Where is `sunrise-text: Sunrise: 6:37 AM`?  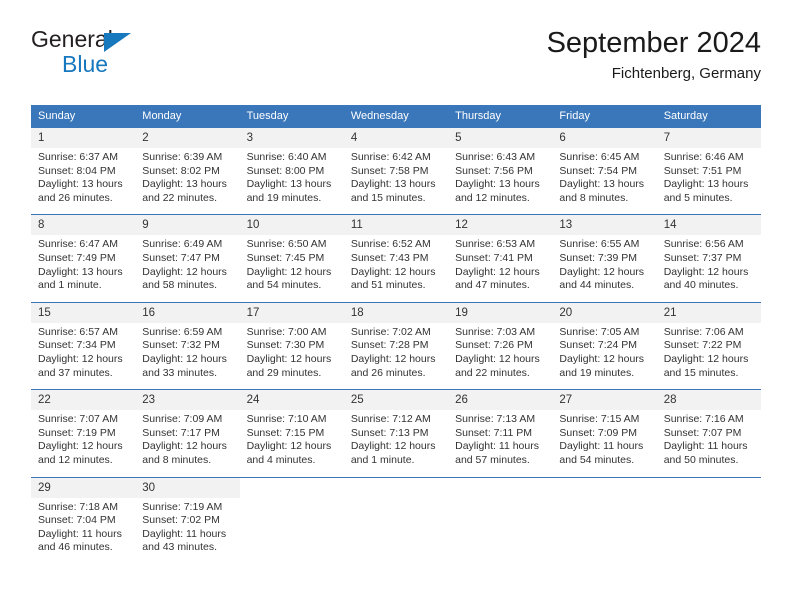
sunrise-text: Sunrise: 6:37 AM is located at coordinates (78, 157).